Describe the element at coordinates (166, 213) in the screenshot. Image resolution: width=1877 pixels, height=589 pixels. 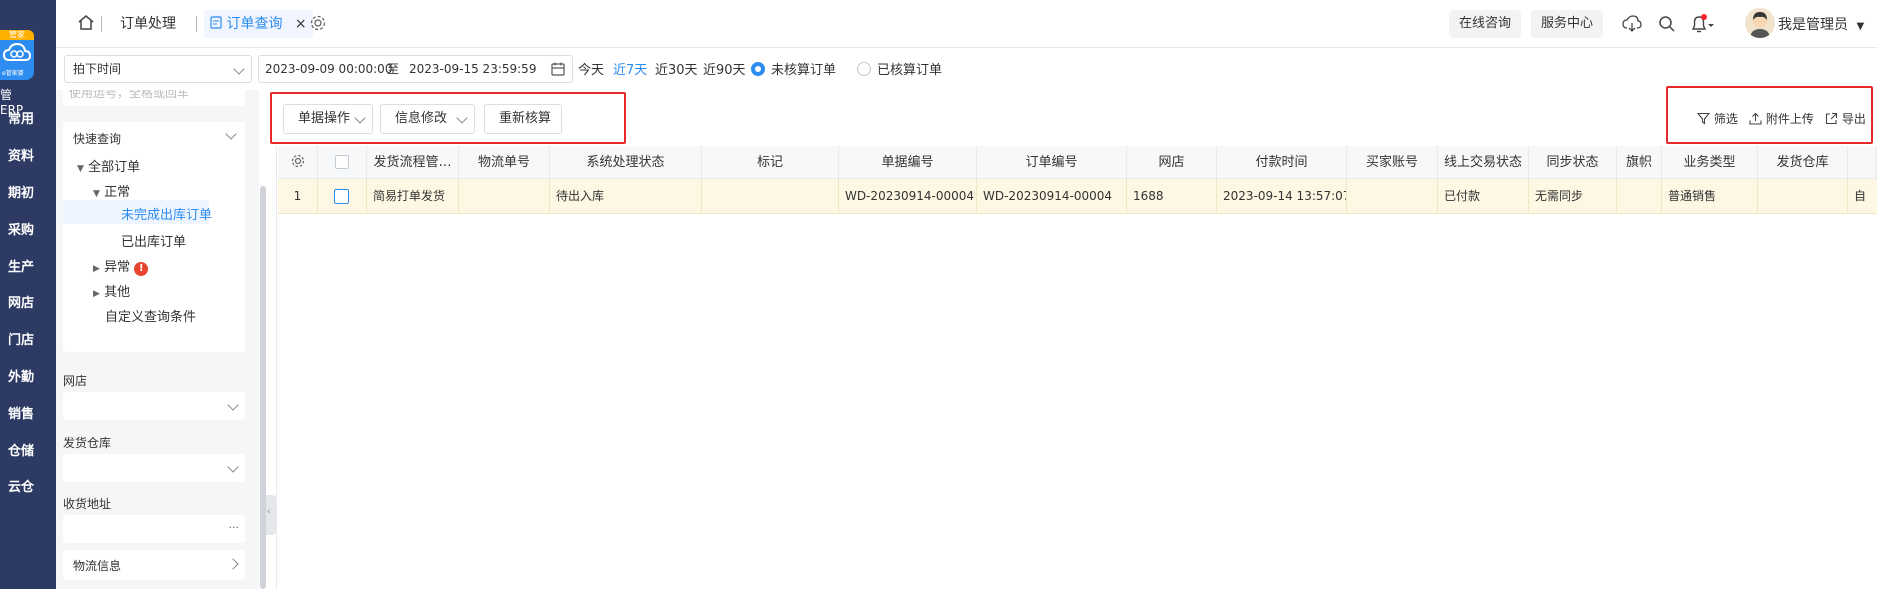
I see `tree-pending-orders: 未完成出库订单` at that location.